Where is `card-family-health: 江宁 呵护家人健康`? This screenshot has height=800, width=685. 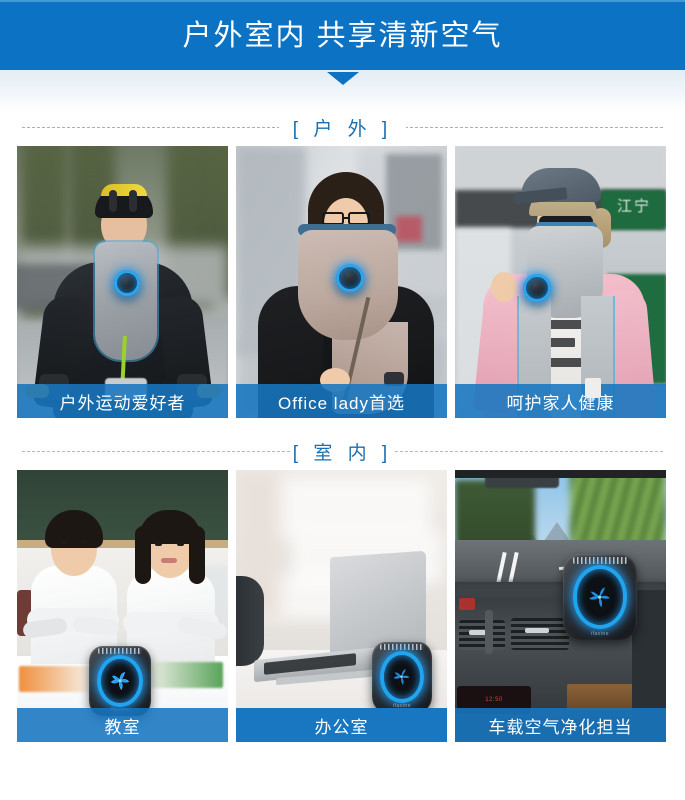 card-family-health: 江宁 呵护家人健康 is located at coordinates (560, 282).